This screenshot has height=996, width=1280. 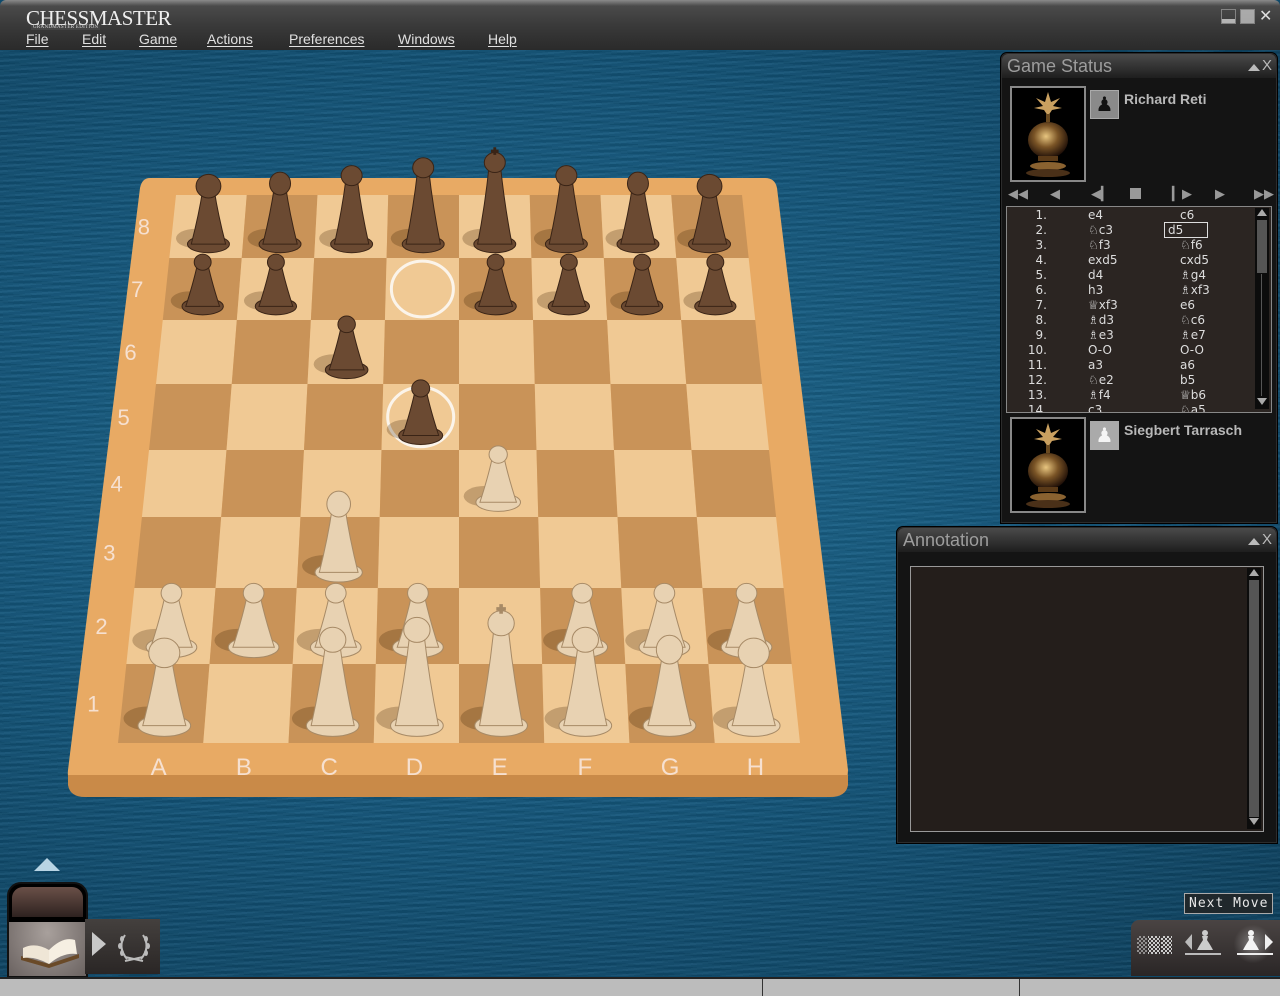 I want to click on laurel-wreath-icon, so click(x=134, y=946).